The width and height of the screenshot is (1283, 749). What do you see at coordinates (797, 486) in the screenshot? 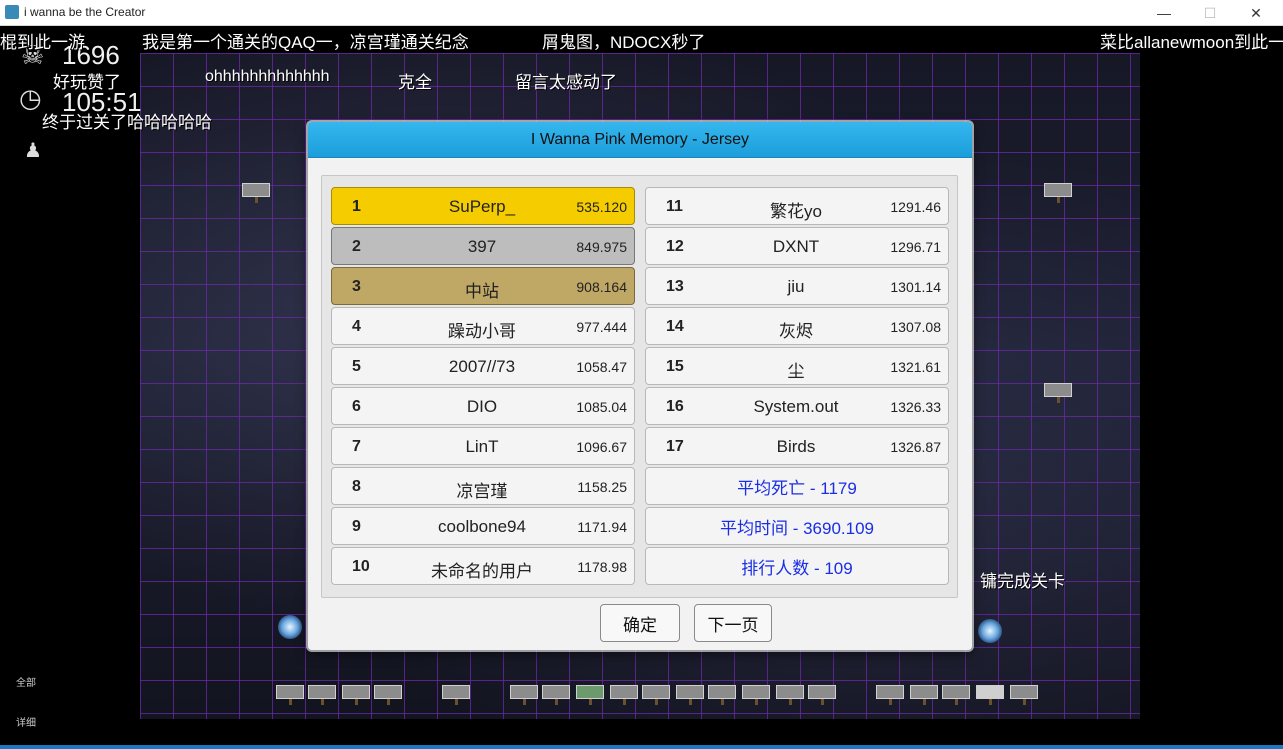
I see `avg-deaths-stat: 平均死亡 - 1179` at bounding box center [797, 486].